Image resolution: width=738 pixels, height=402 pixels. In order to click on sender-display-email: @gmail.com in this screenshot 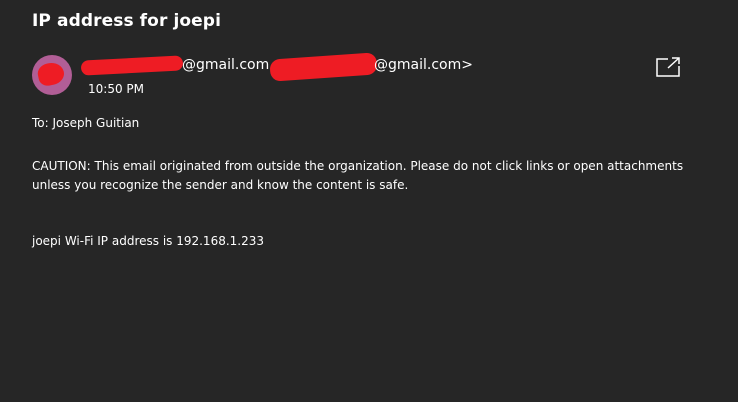, I will do `click(226, 65)`.